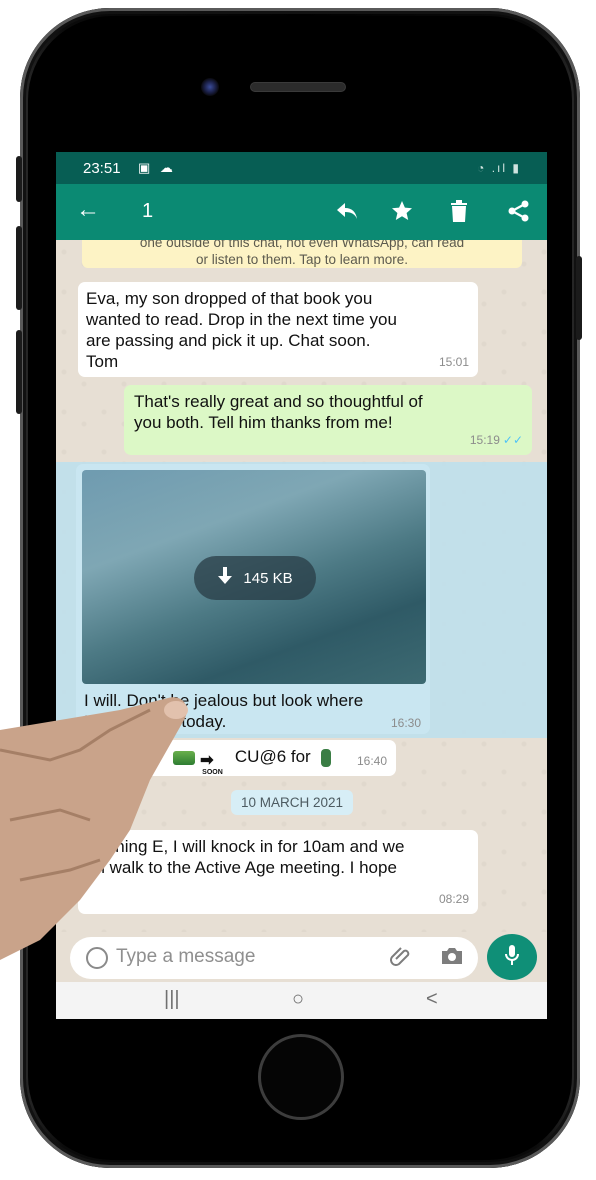 This screenshot has height=1180, width=596. I want to click on blurred-image-thumbnail: 145 KB, so click(254, 577).